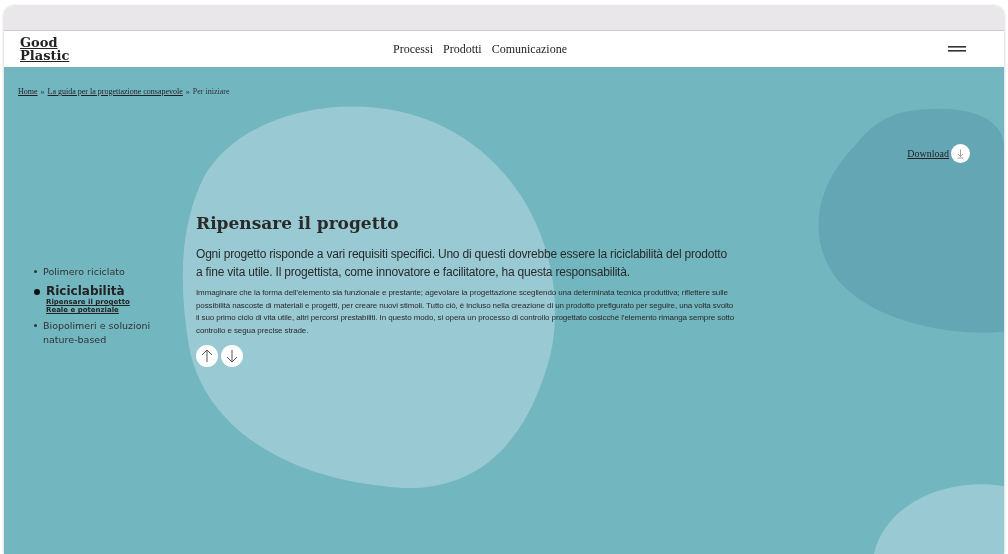 This screenshot has height=554, width=1008. What do you see at coordinates (960, 153) in the screenshot?
I see `download-icon` at bounding box center [960, 153].